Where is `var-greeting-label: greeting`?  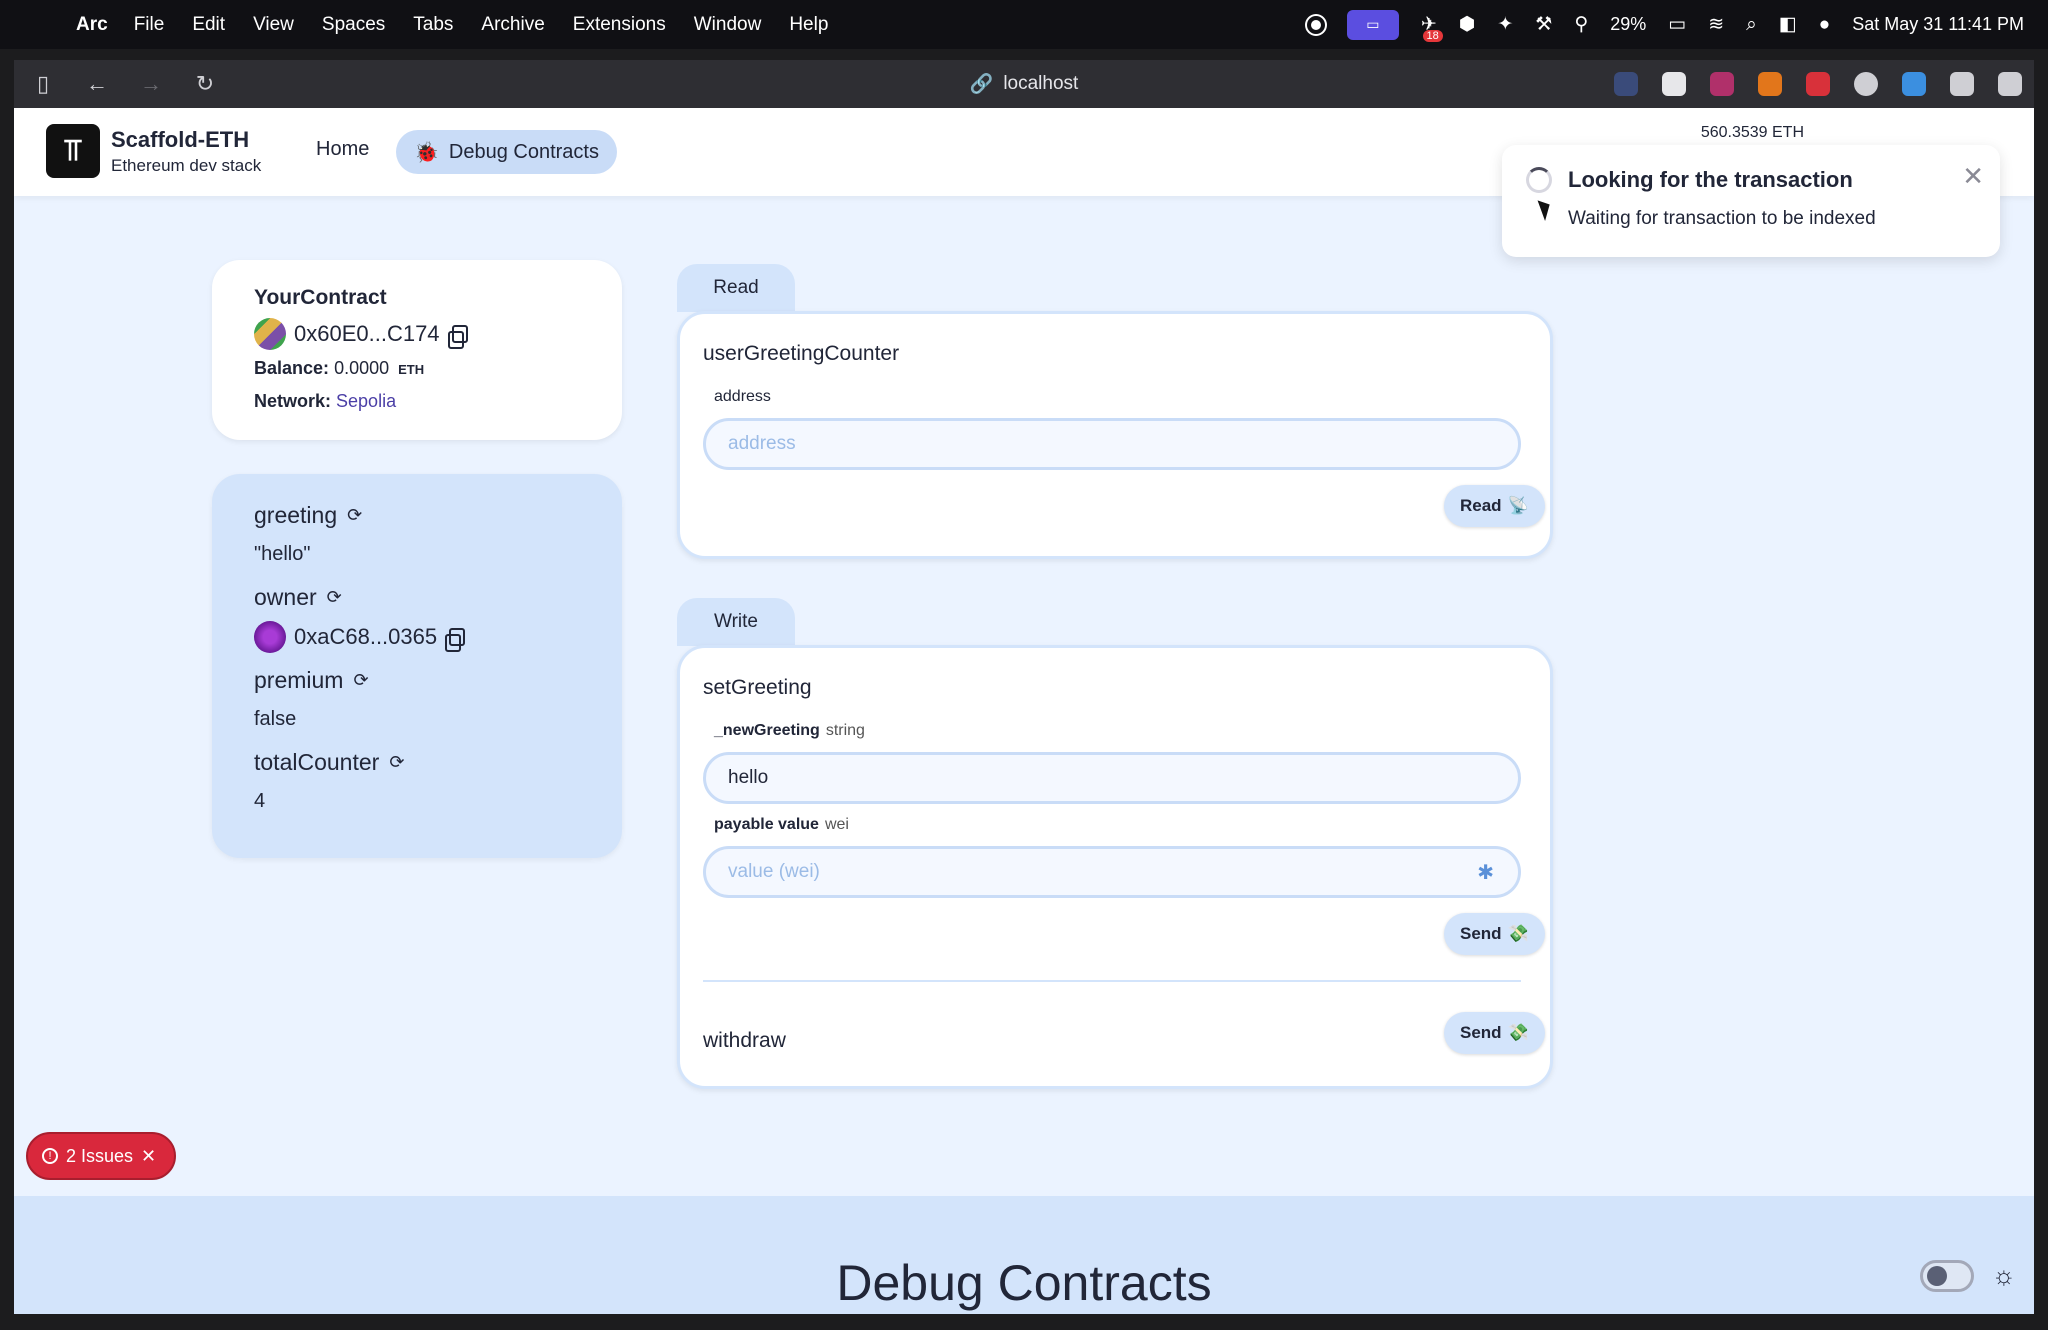
var-greeting-label: greeting is located at coordinates (296, 515).